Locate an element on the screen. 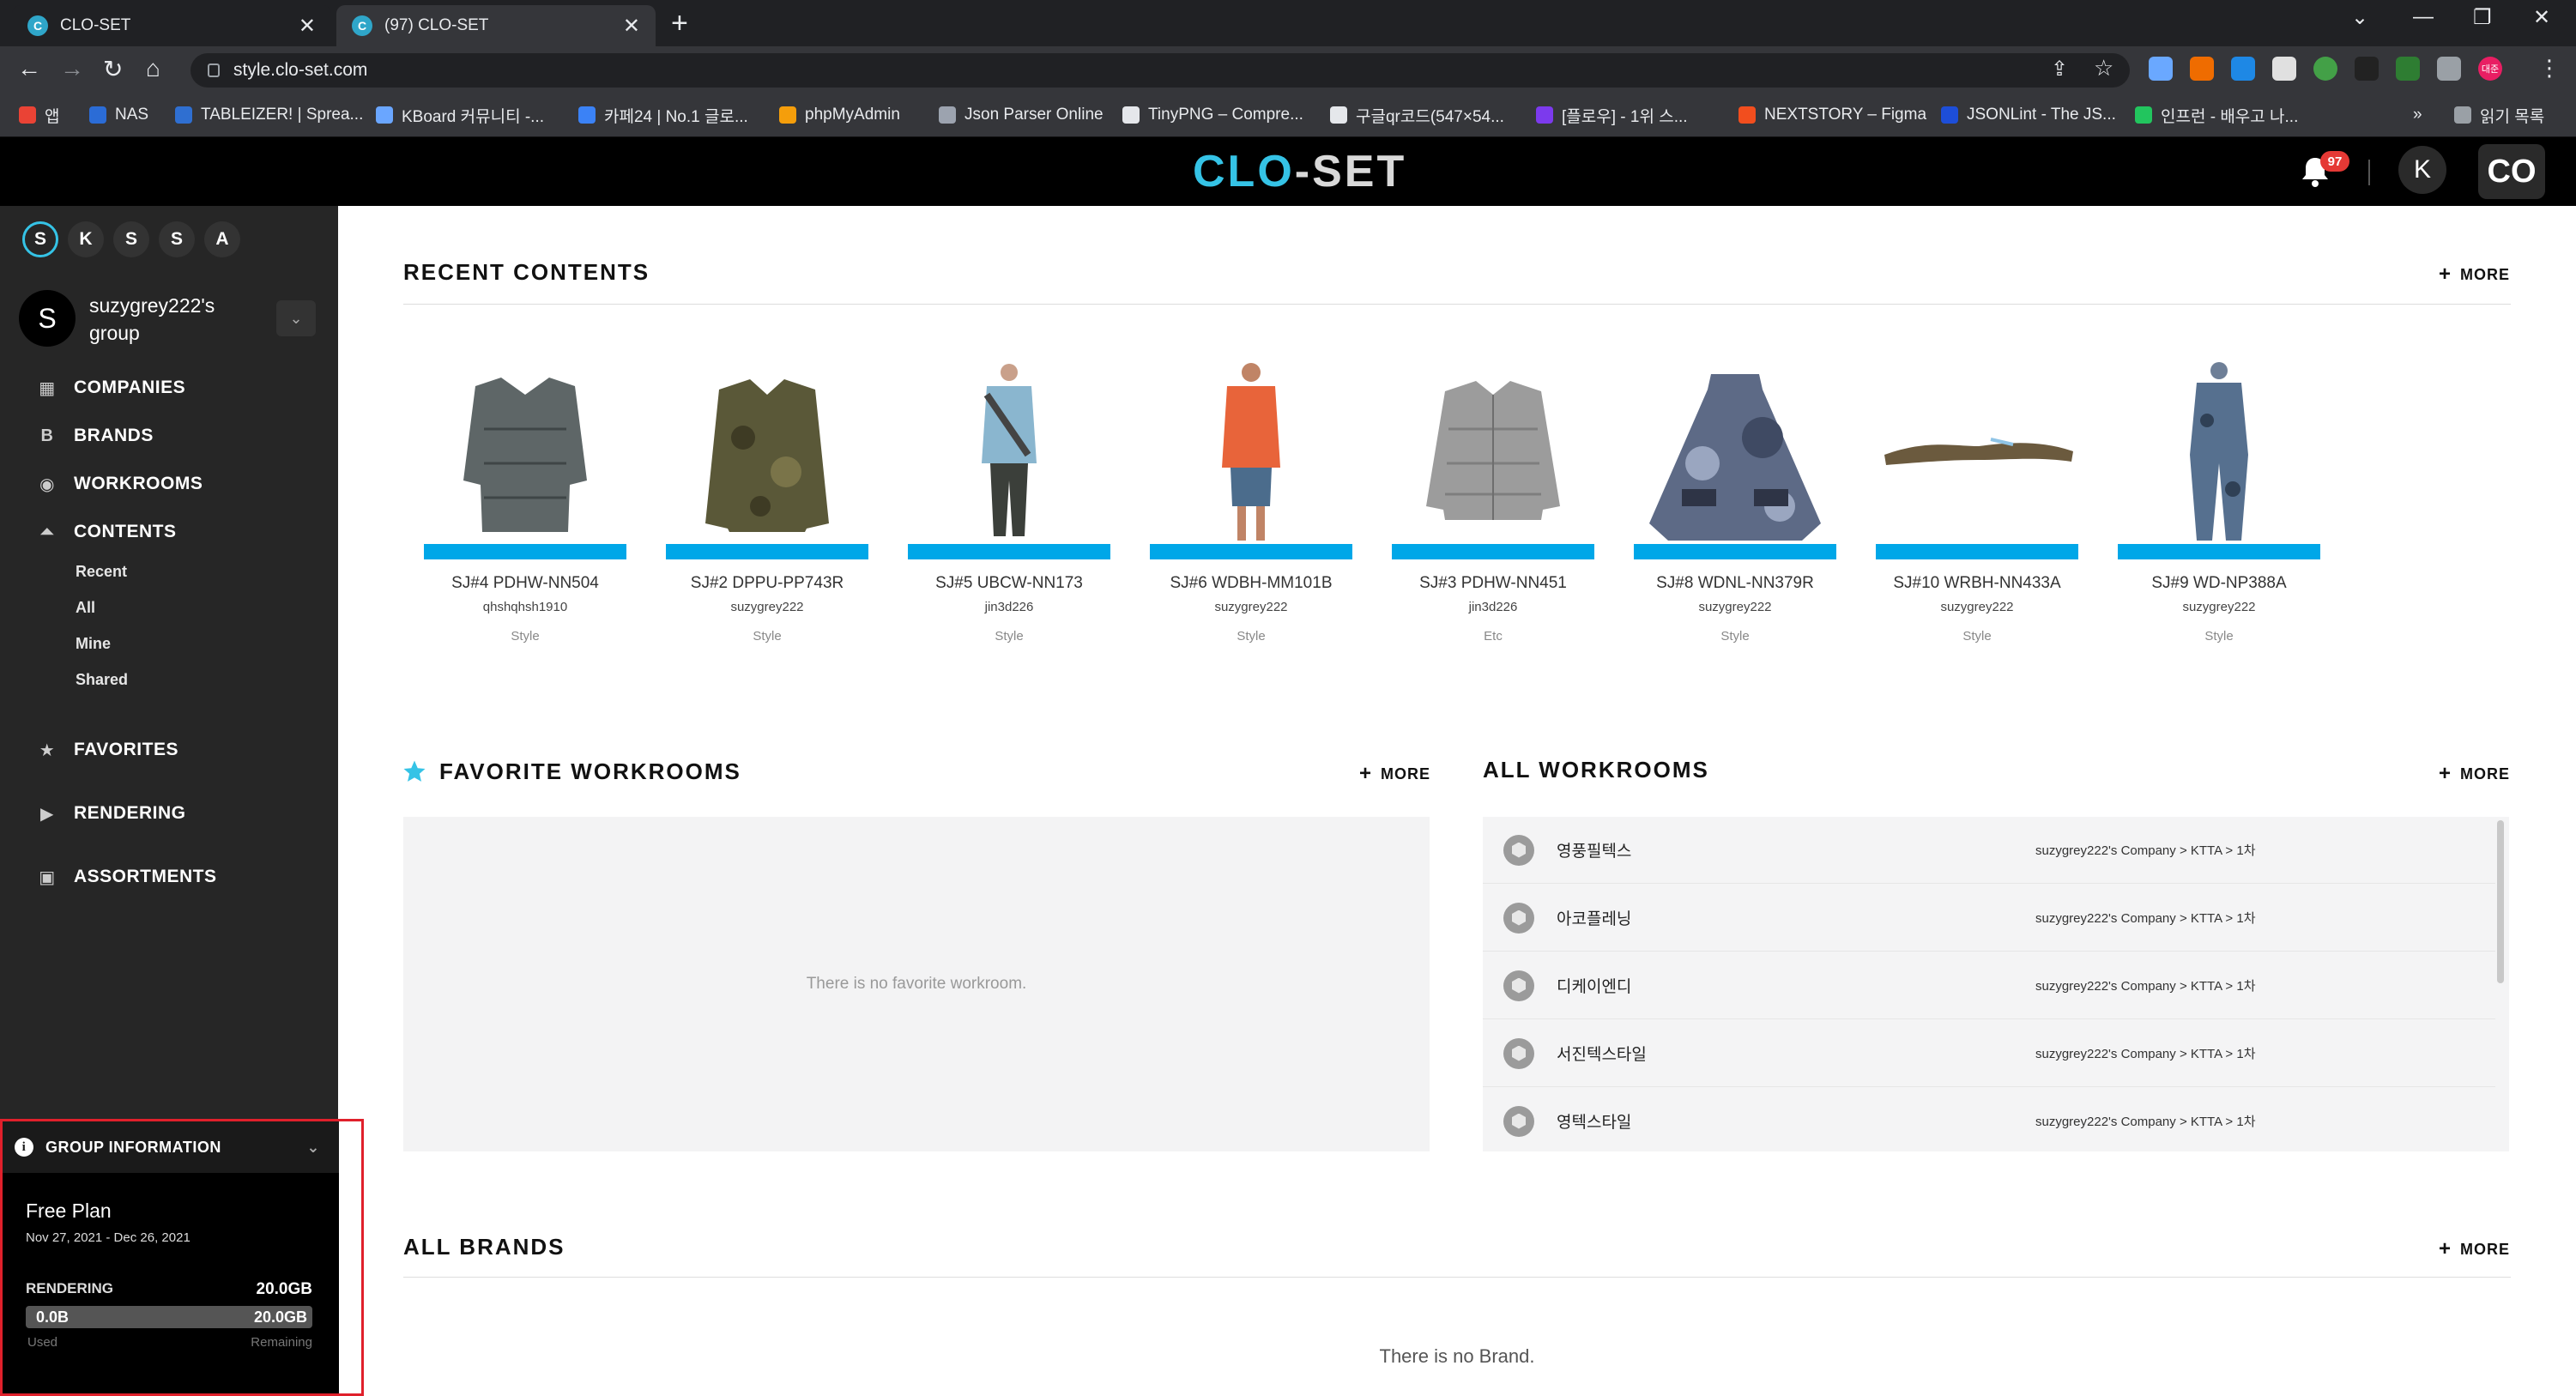  content-card: SJ#8 WDNL-NN379R suzygrey222 Style is located at coordinates (1735, 506).